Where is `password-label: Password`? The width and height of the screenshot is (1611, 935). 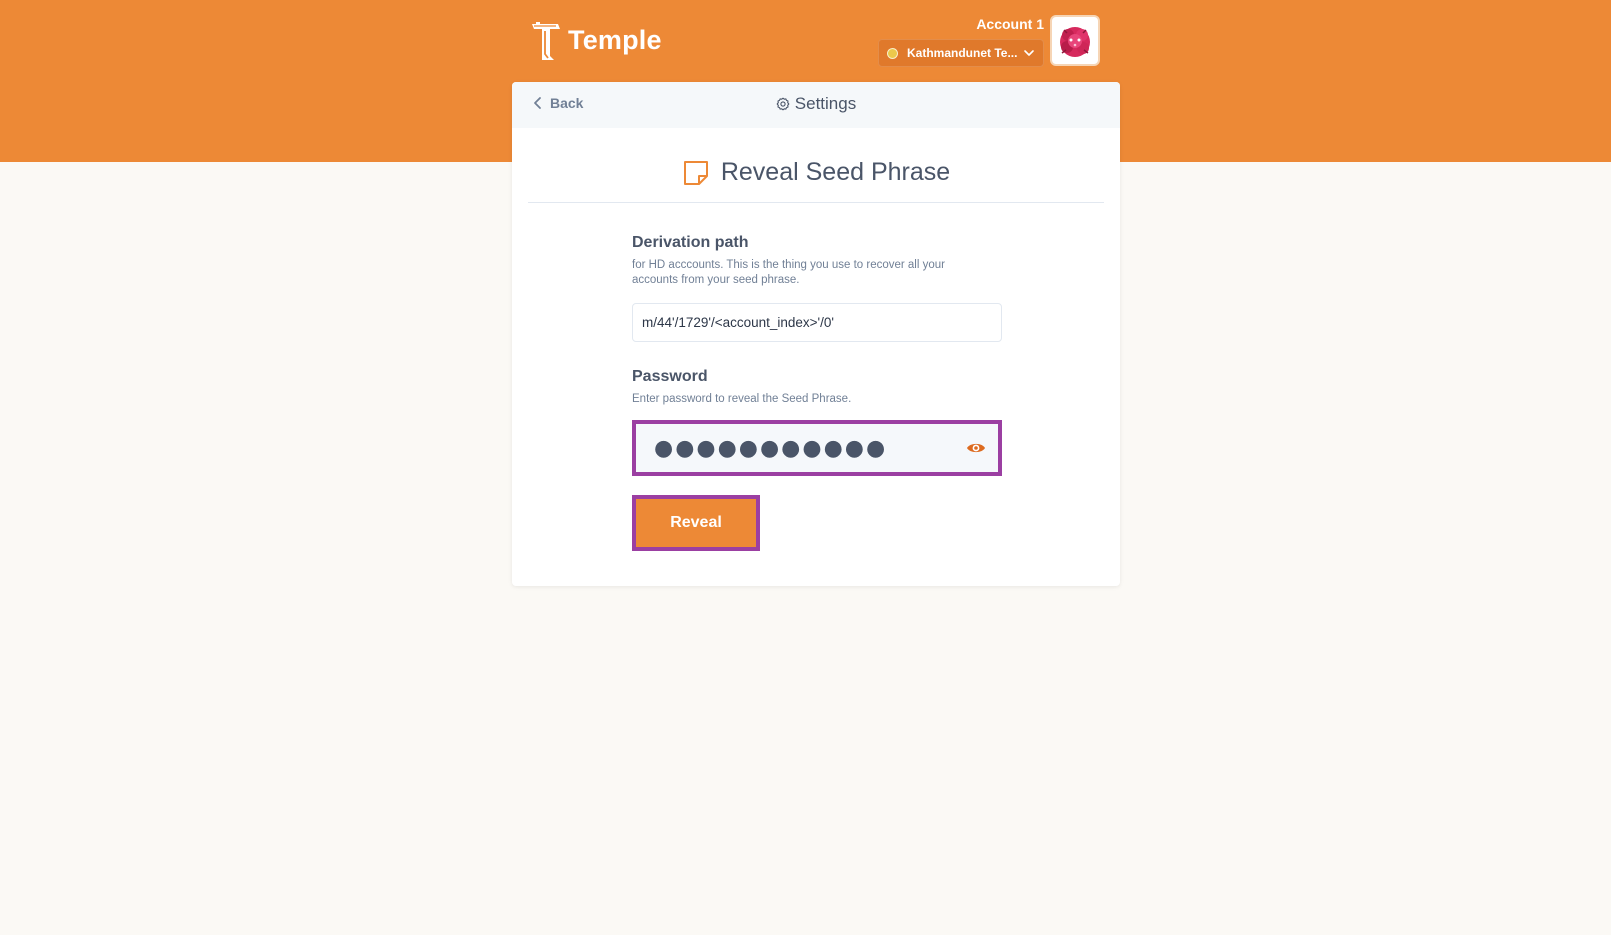
password-label: Password is located at coordinates (670, 376).